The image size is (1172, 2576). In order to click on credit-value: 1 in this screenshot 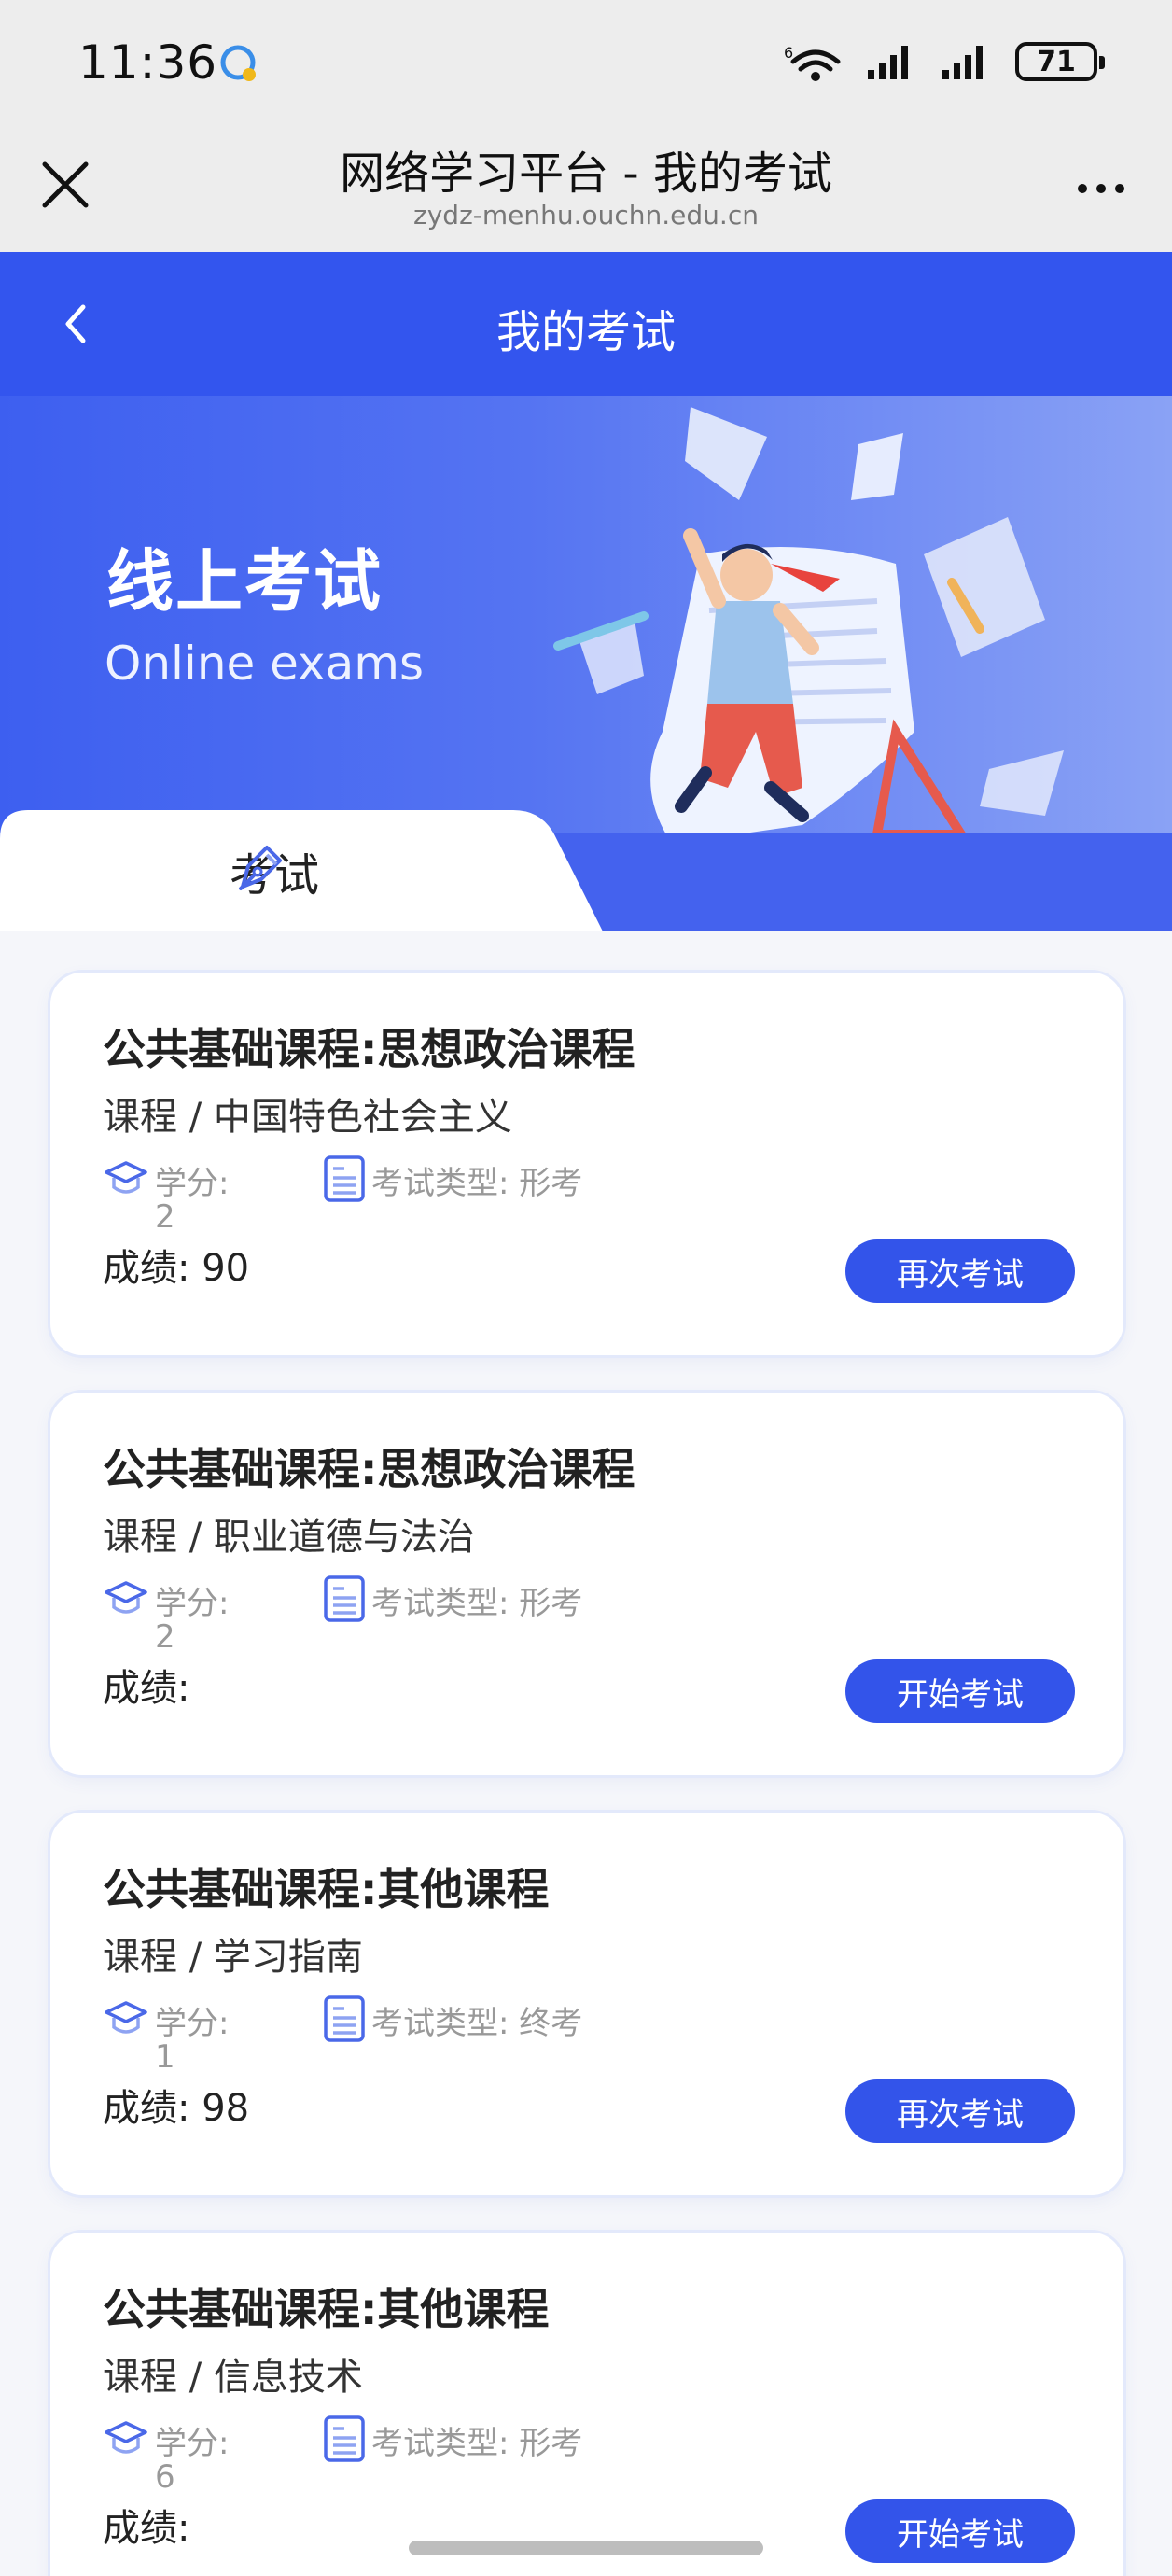, I will do `click(165, 2057)`.